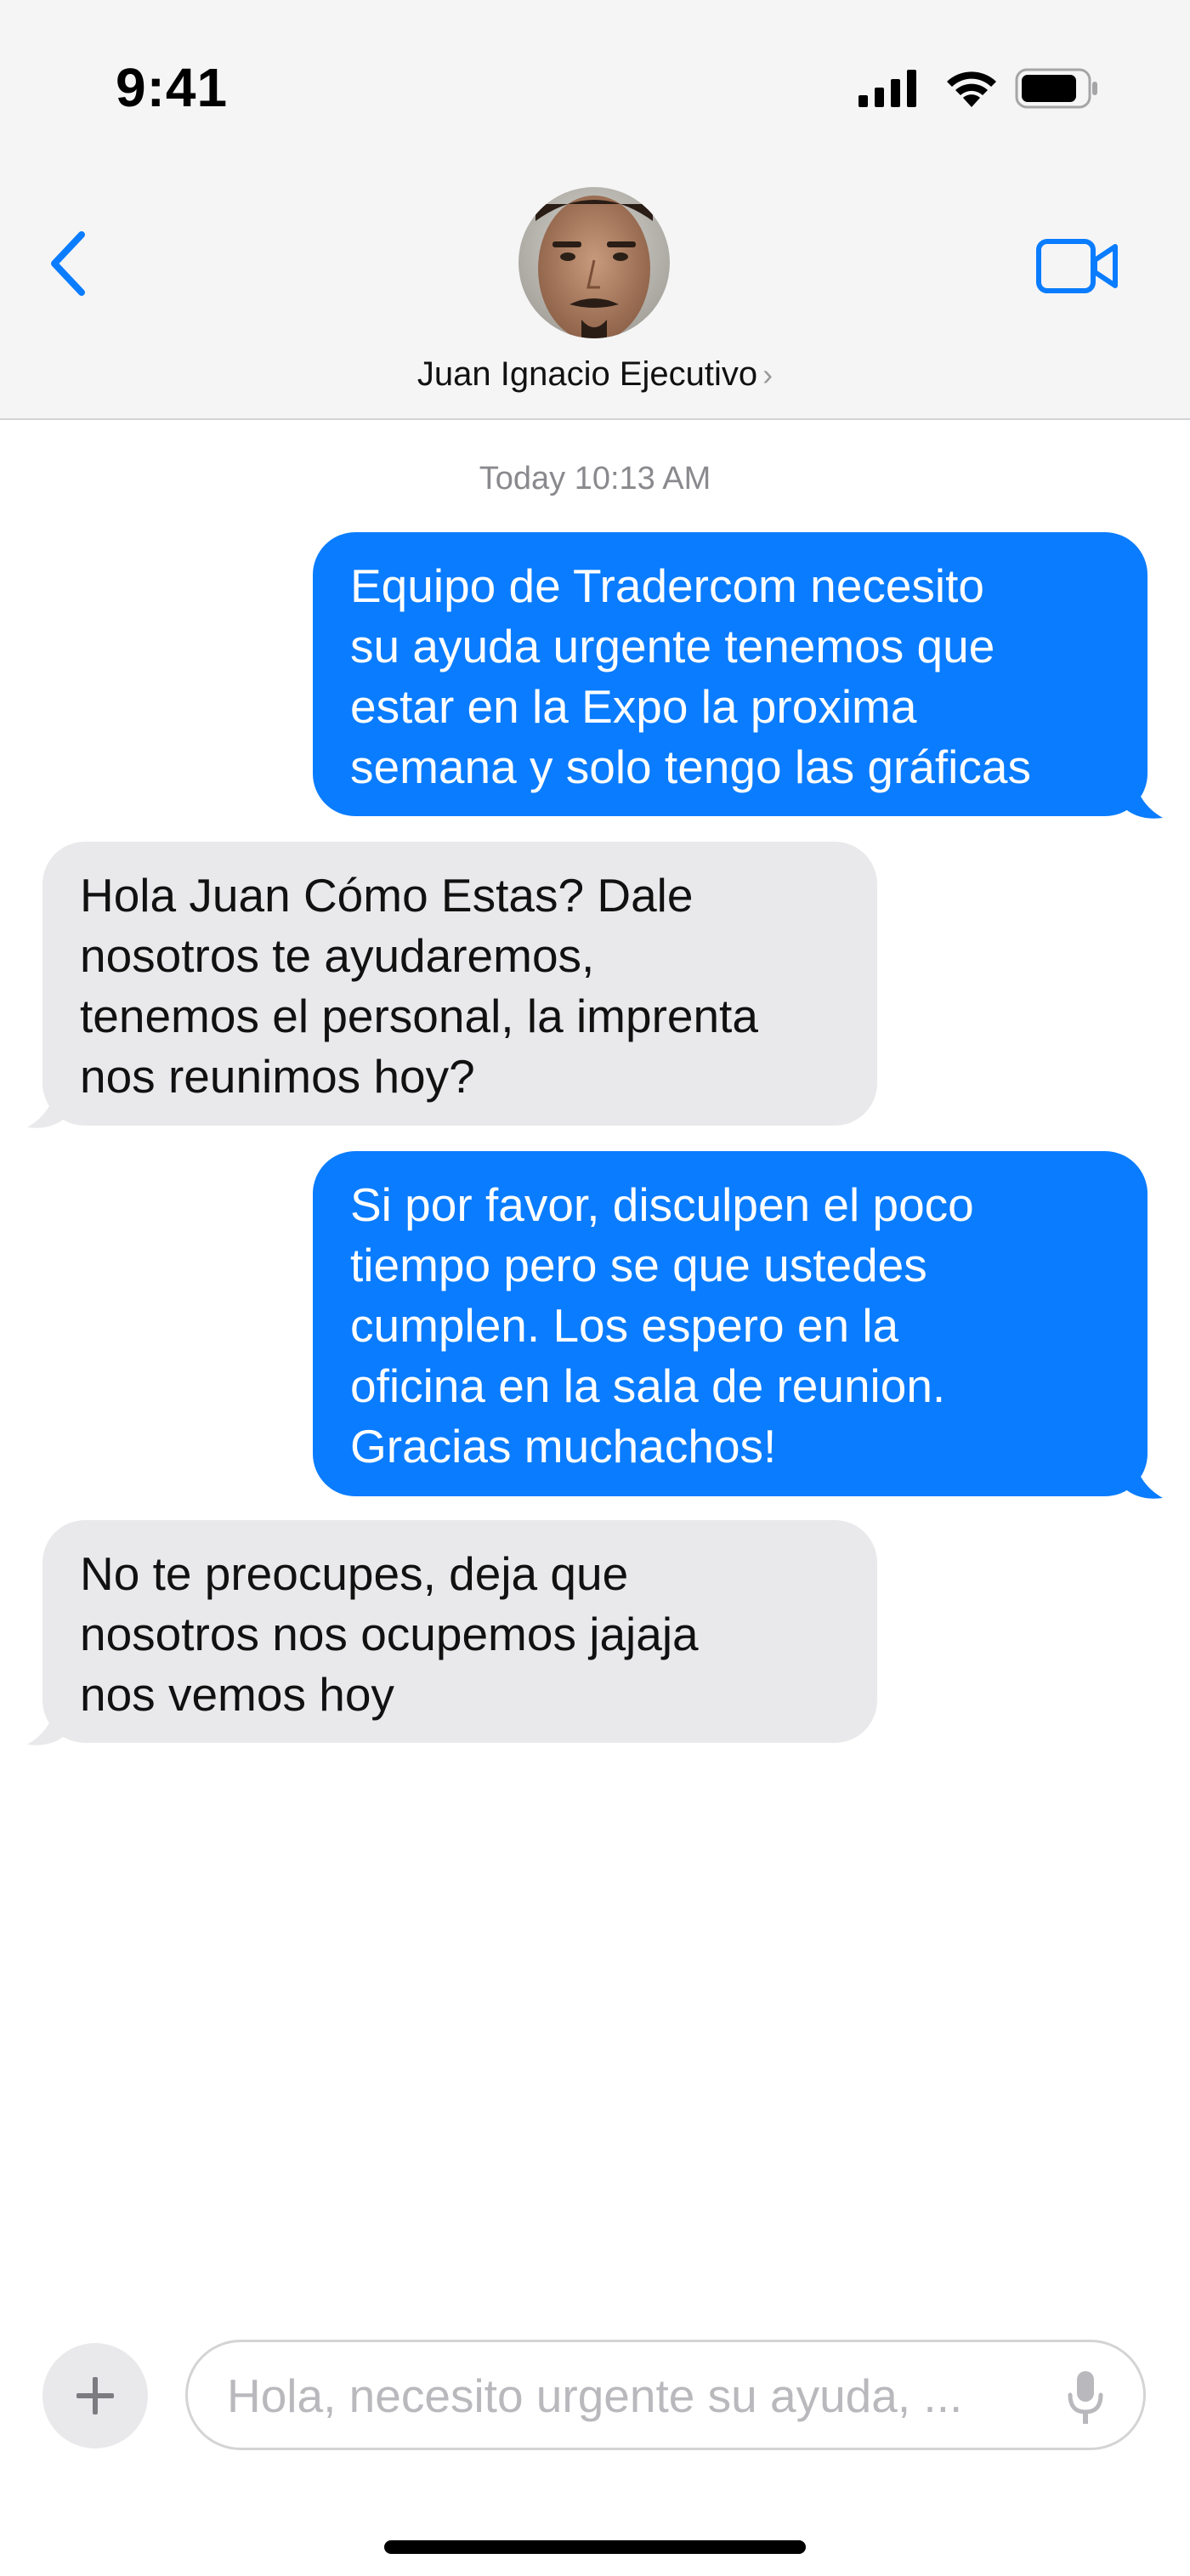 The image size is (1190, 2576). Describe the element at coordinates (419, 1016) in the screenshot. I see `message-line: tenemos el personal, la imprenta` at that location.